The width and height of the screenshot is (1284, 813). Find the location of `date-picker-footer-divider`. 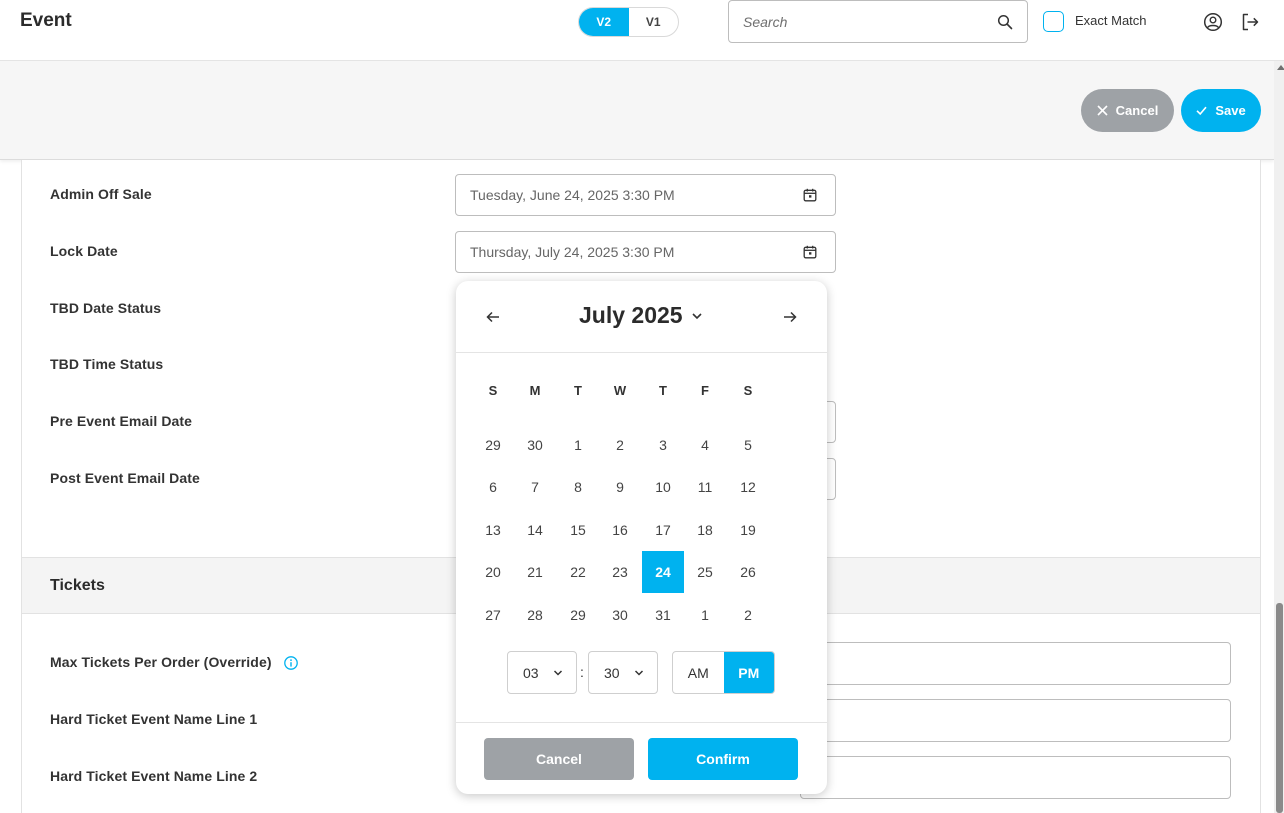

date-picker-footer-divider is located at coordinates (641, 722).